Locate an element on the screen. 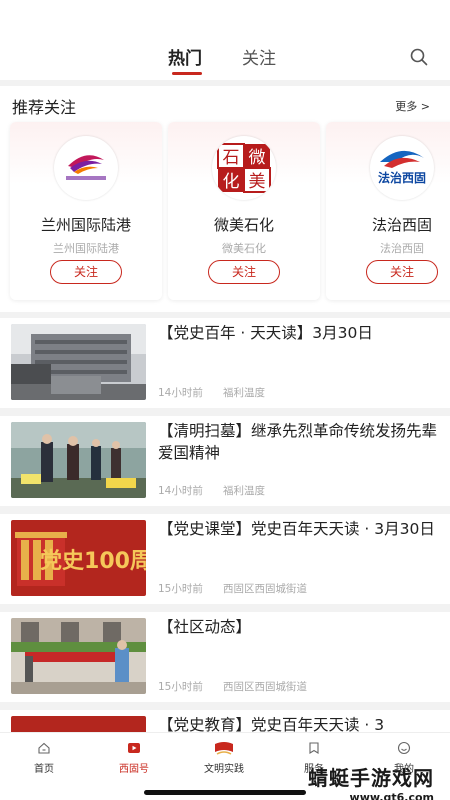 The height and width of the screenshot is (800, 450). news-title: 【党史百年 · 天天读】3月30日 is located at coordinates (265, 333).